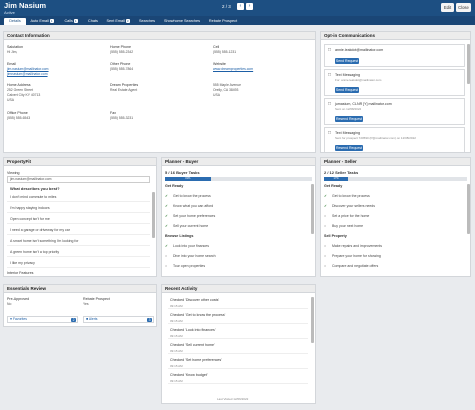  I want to click on section-heading: Get Ready, so click(333, 186).